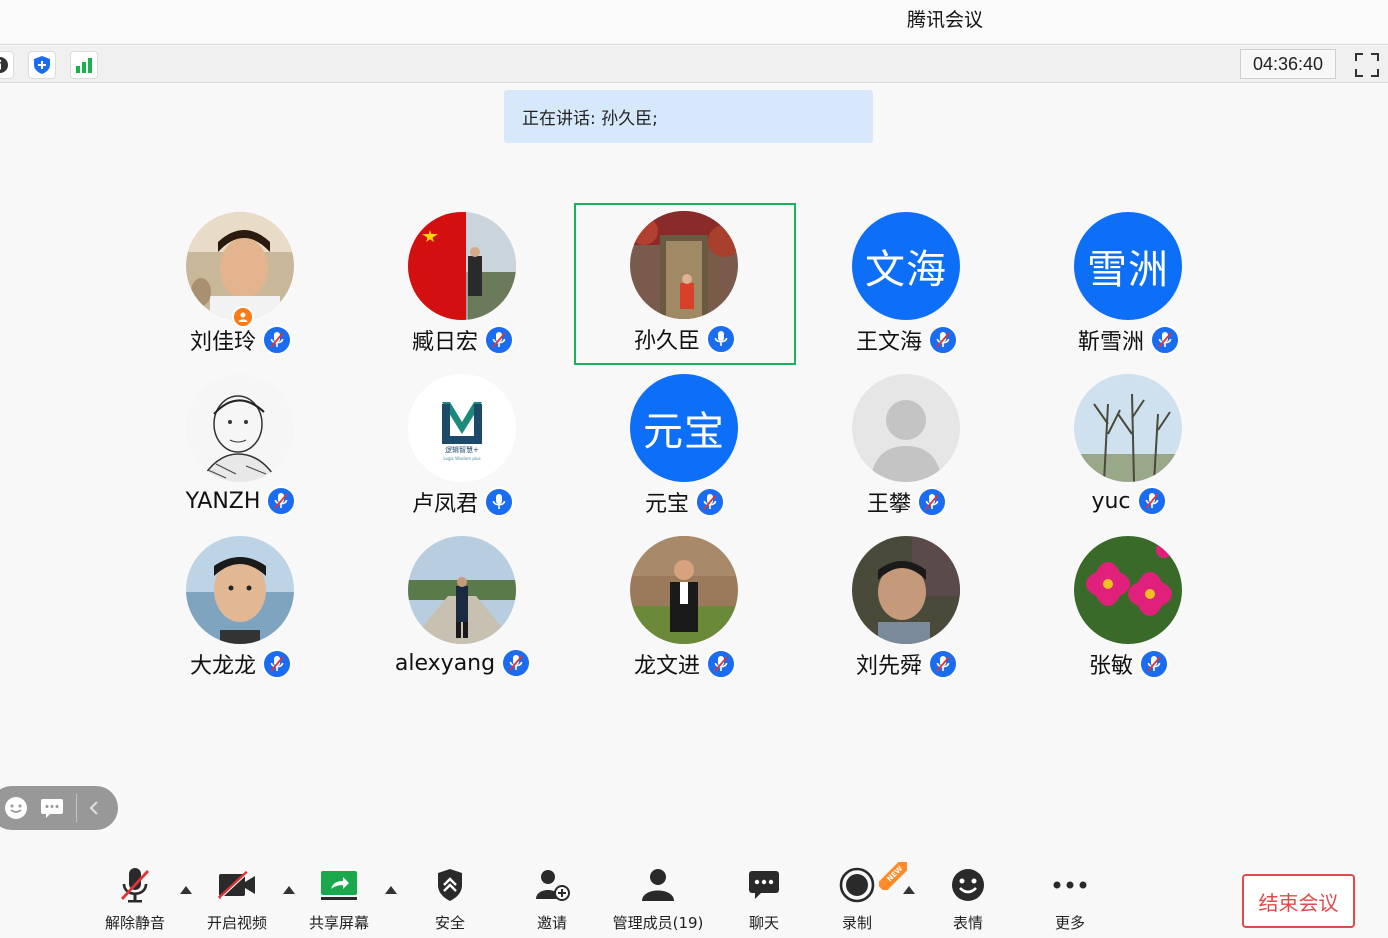 The width and height of the screenshot is (1388, 938). Describe the element at coordinates (445, 663) in the screenshot. I see `participant-name: alexyang` at that location.